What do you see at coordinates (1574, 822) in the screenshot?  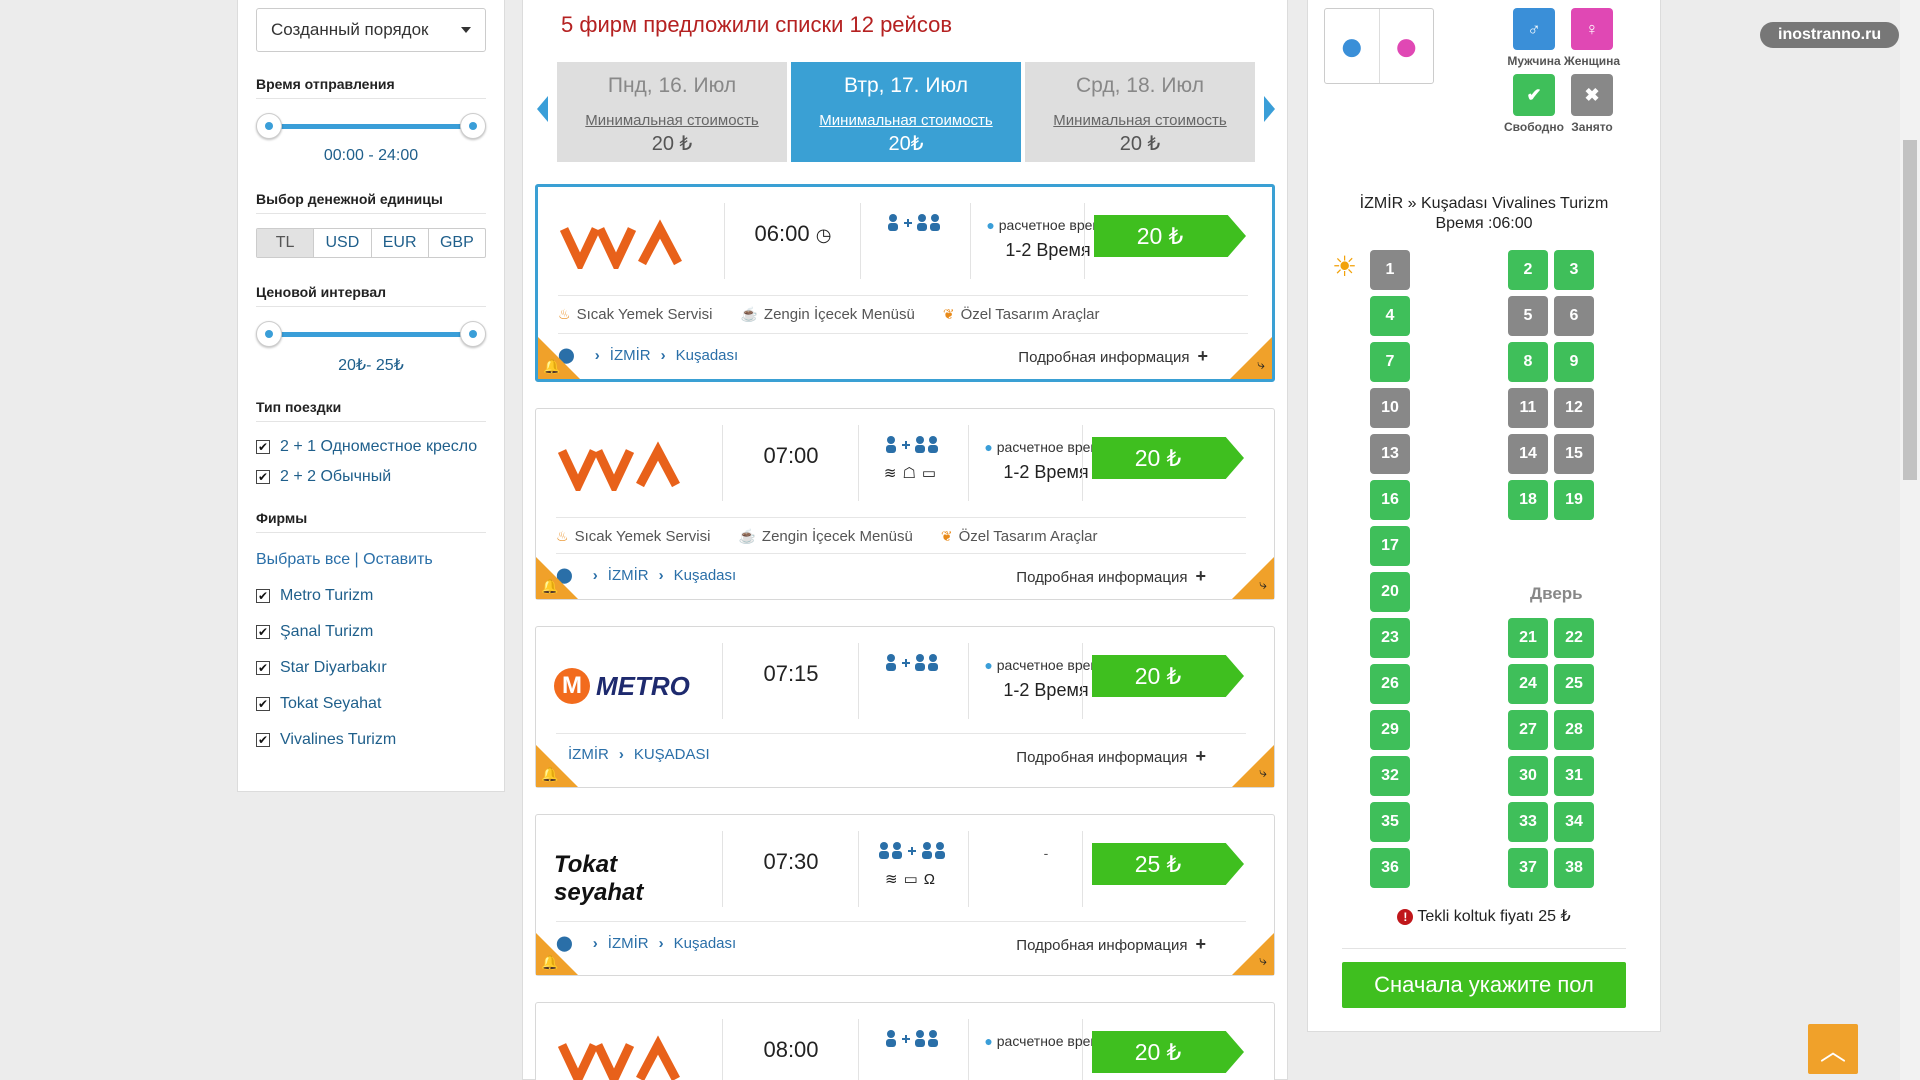 I see `seat-34: 34` at bounding box center [1574, 822].